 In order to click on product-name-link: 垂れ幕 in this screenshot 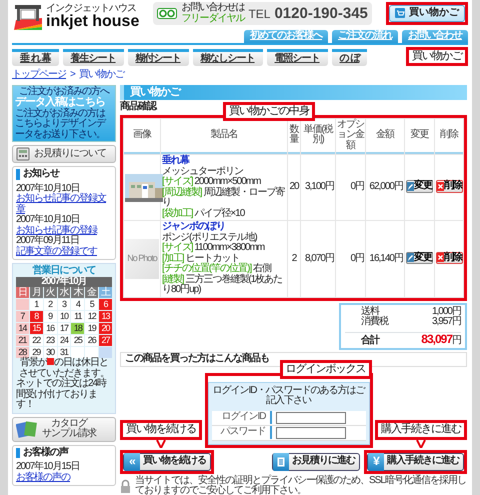, I will do `click(224, 161)`.